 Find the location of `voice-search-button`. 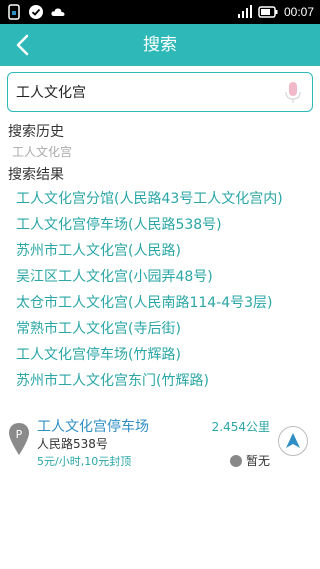

voice-search-button is located at coordinates (293, 93).